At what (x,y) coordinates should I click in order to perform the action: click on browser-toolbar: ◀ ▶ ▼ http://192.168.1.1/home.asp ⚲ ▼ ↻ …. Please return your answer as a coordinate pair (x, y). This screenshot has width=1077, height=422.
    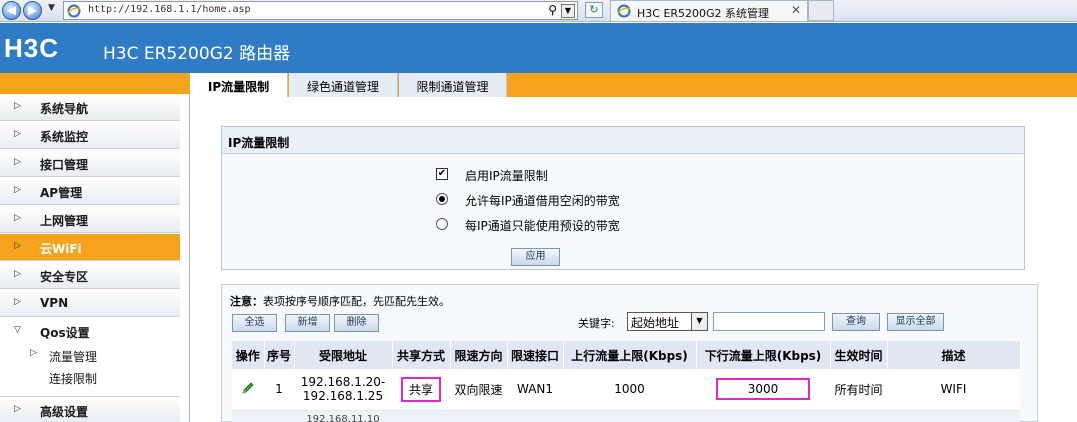
    Looking at the image, I should click on (538, 11).